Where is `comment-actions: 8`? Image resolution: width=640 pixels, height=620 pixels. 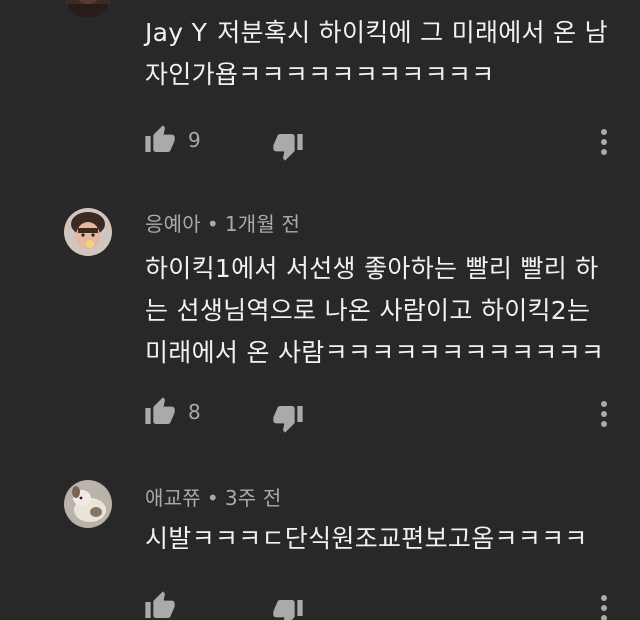 comment-actions: 8 is located at coordinates (320, 415).